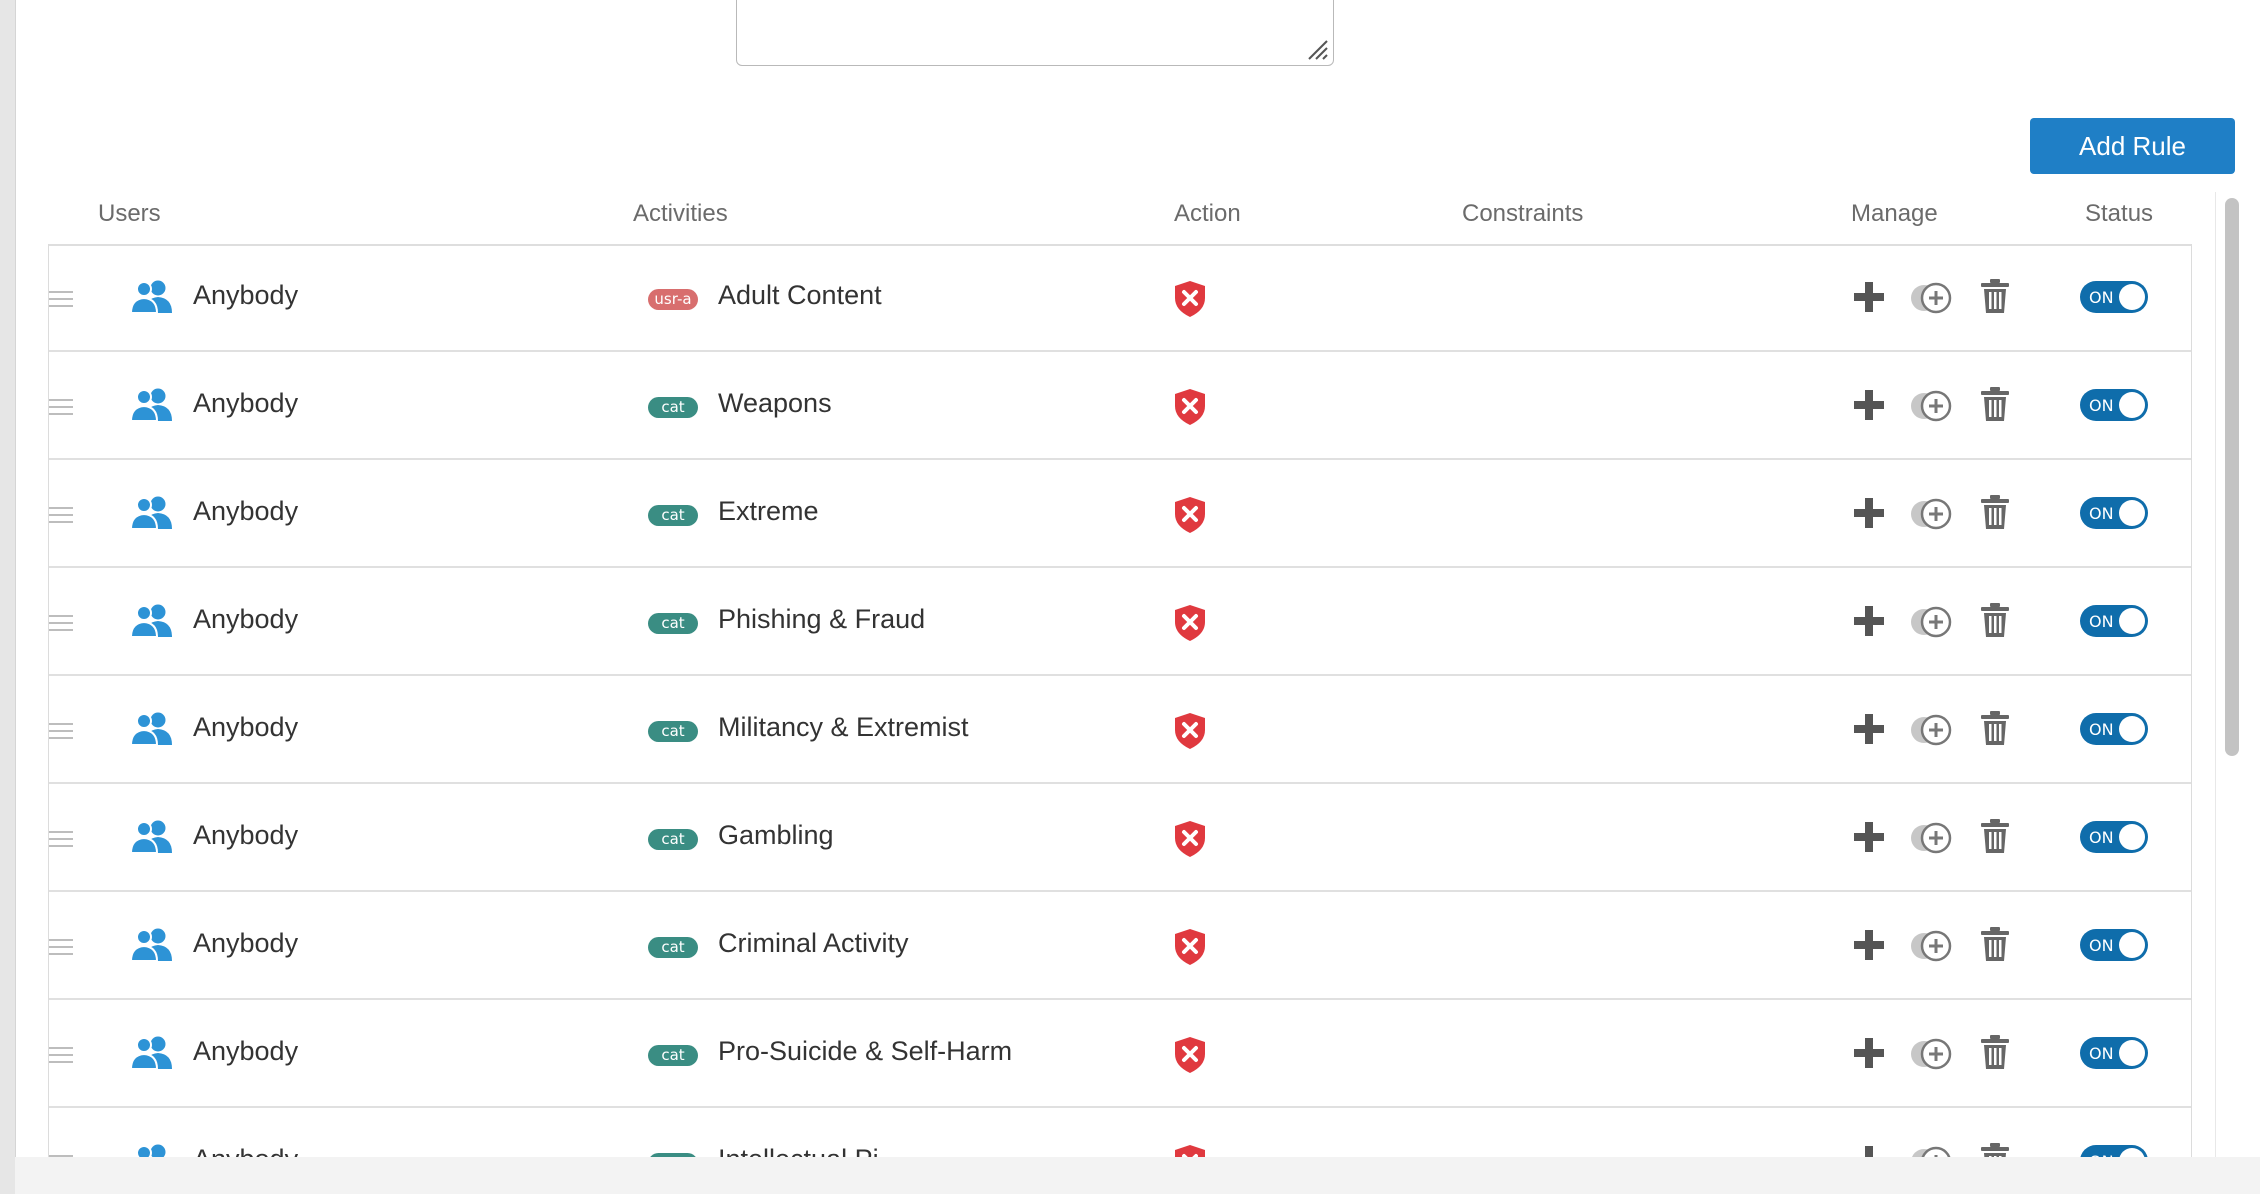 The width and height of the screenshot is (2260, 1194). What do you see at coordinates (2132, 146) in the screenshot?
I see `add-rule-button: Add Rule` at bounding box center [2132, 146].